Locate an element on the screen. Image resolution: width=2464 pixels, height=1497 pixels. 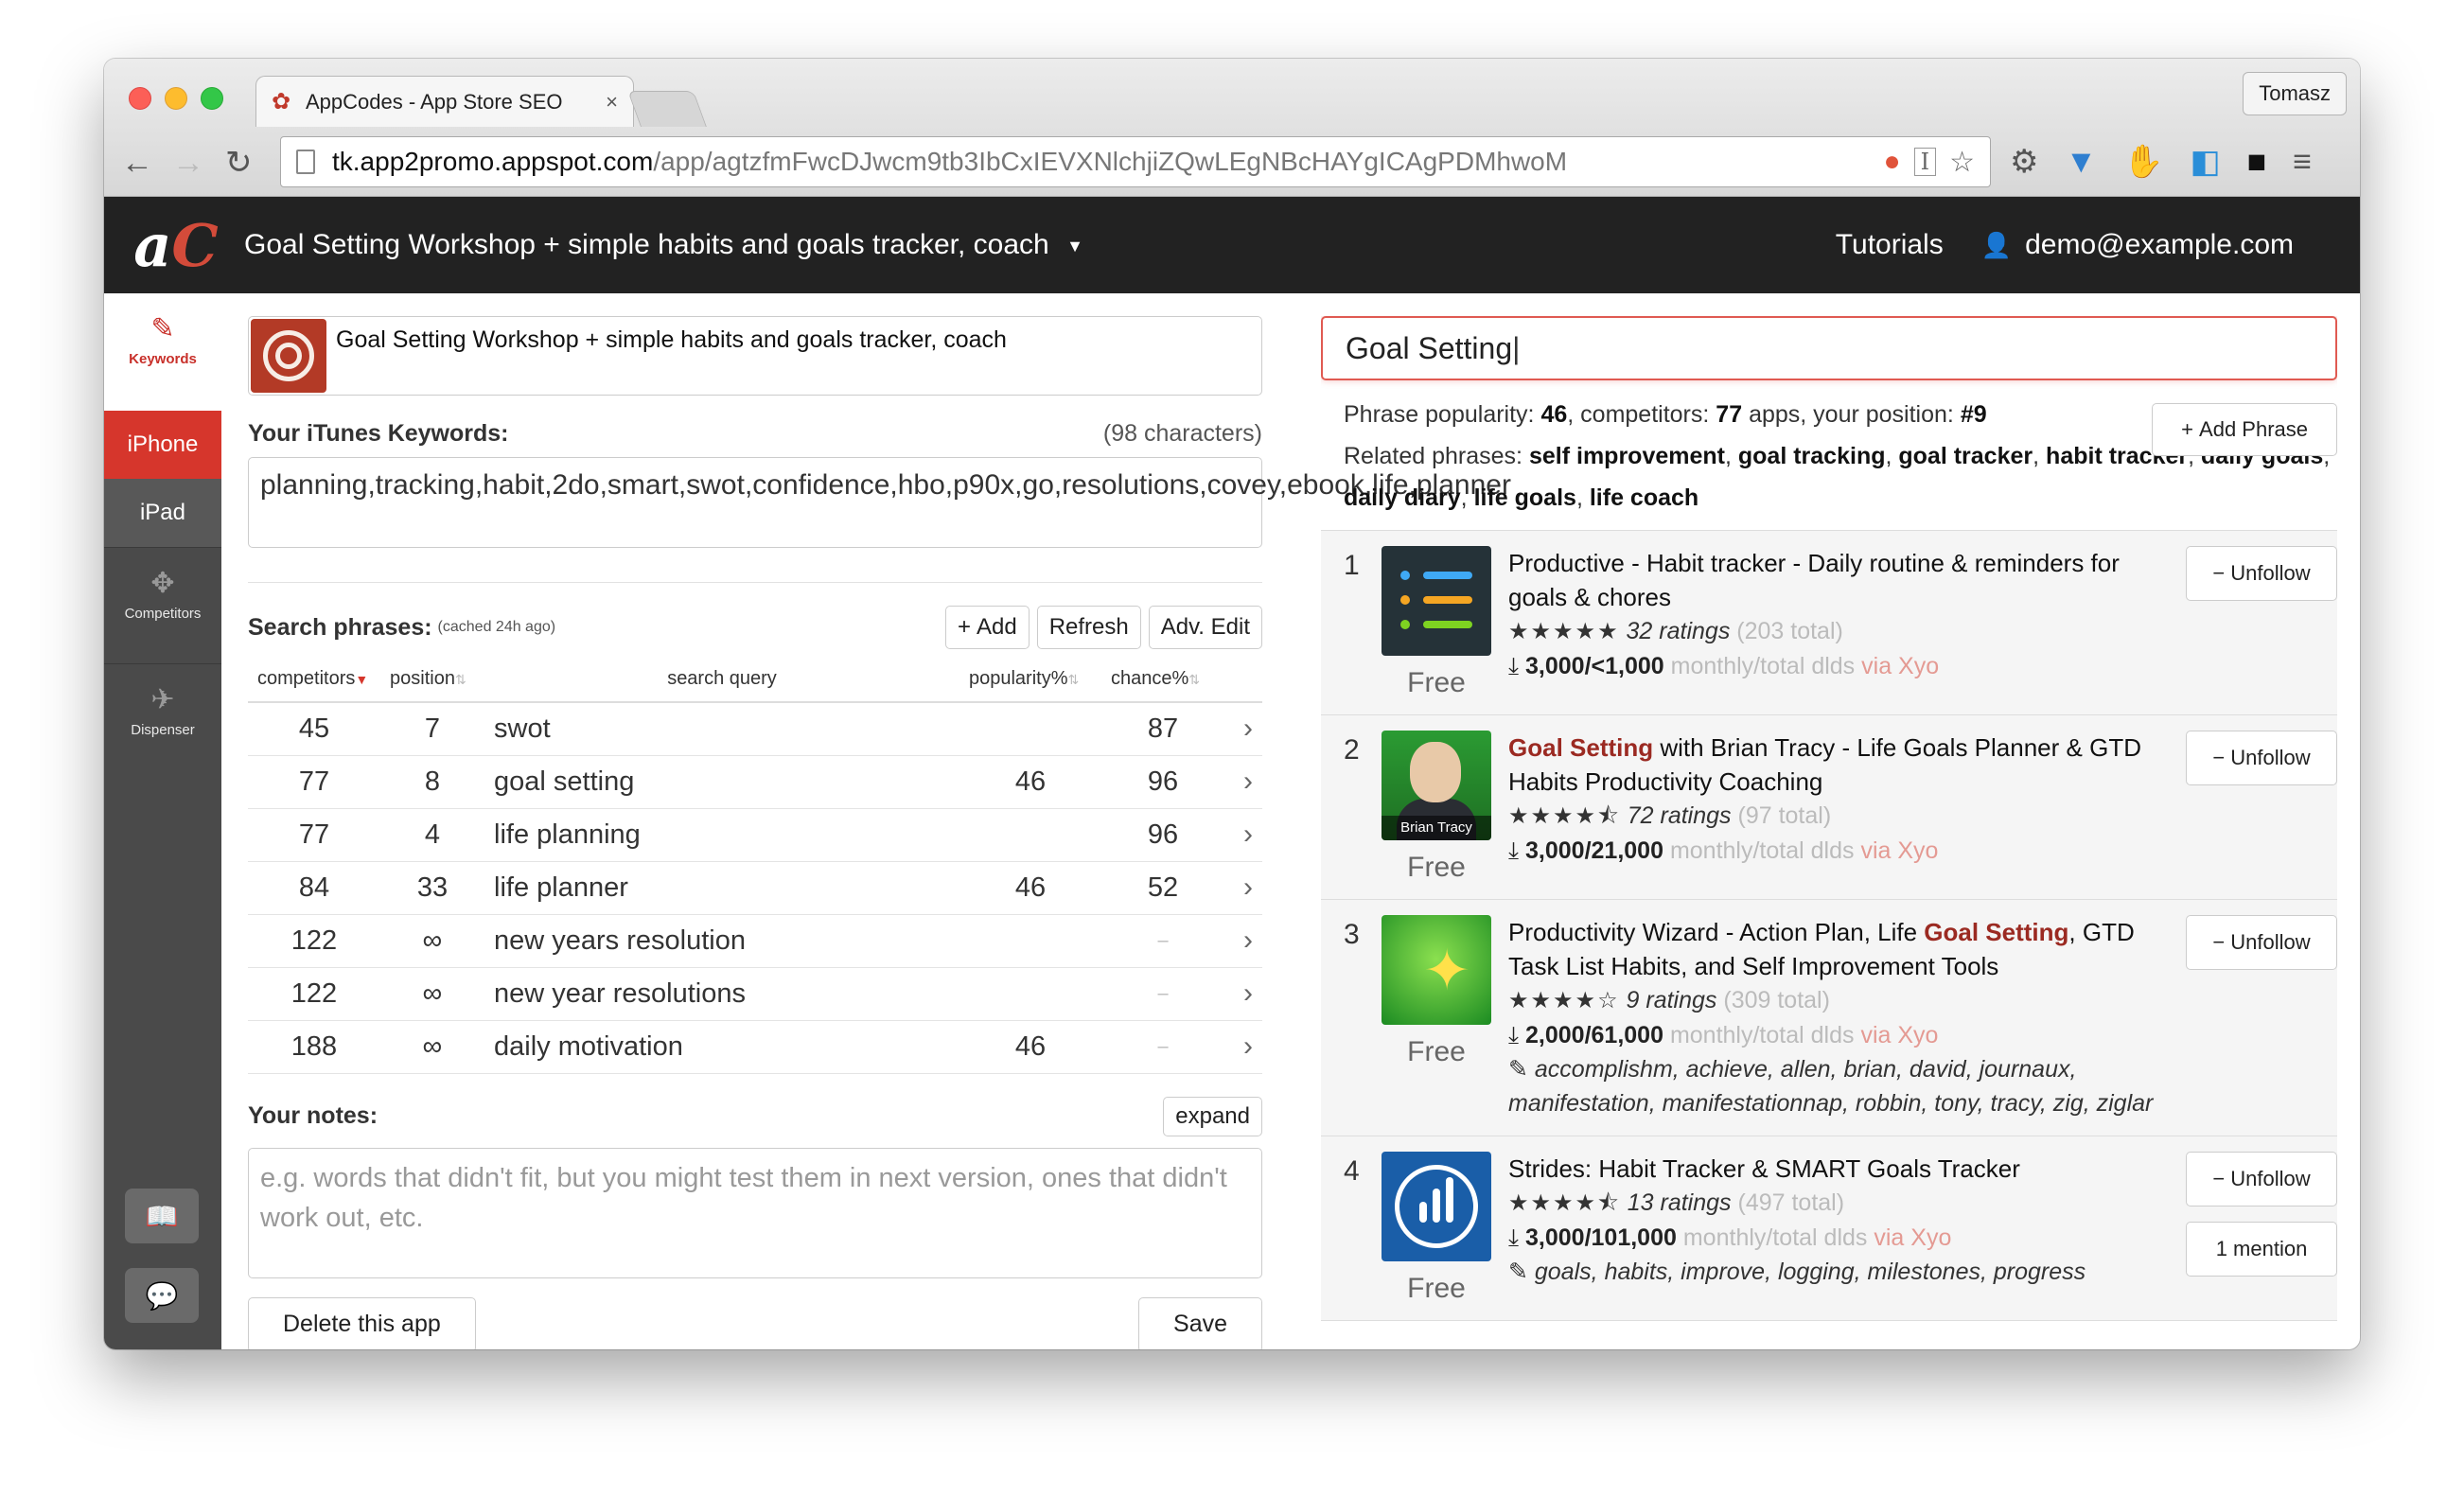
table-row: 77 4 life planning 96 › is located at coordinates (755, 835).